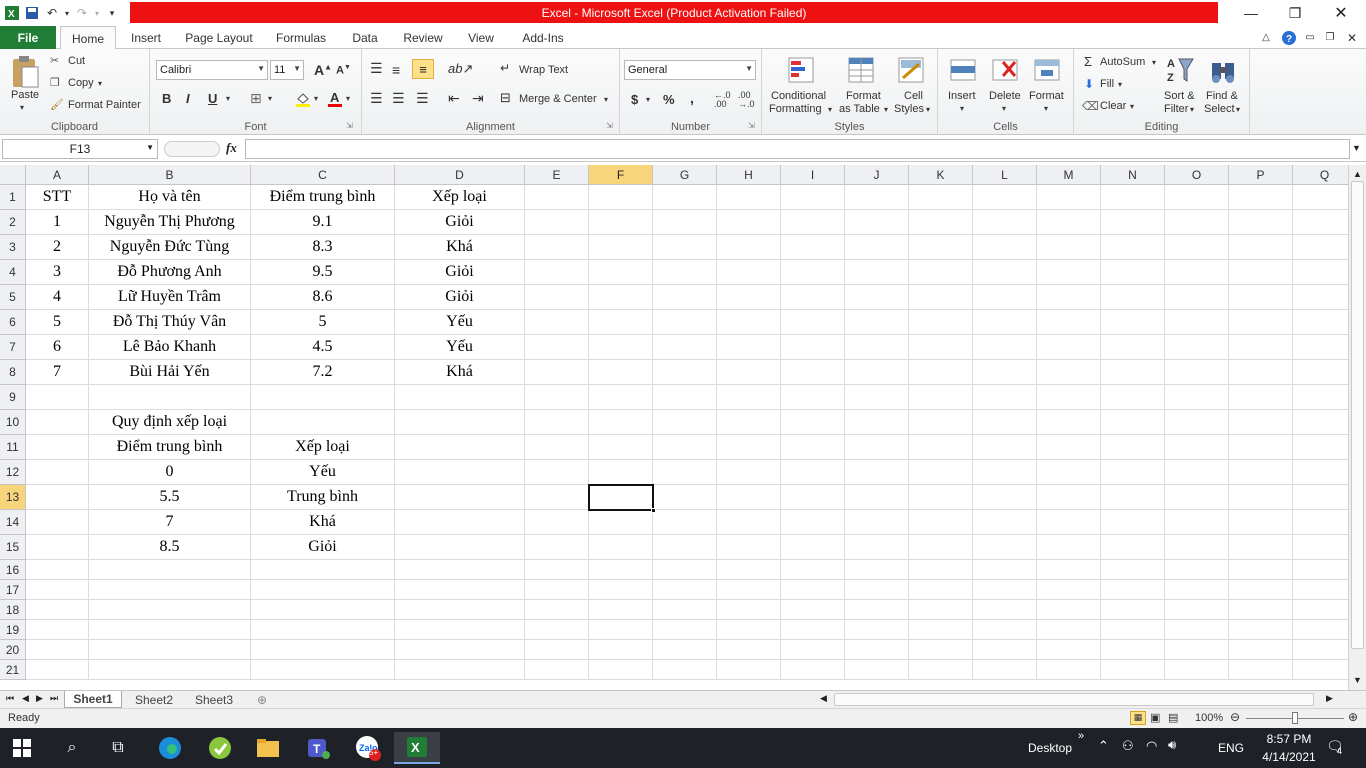 Image resolution: width=1366 pixels, height=768 pixels. What do you see at coordinates (1320, 372) in the screenshot?
I see `cell-q8` at bounding box center [1320, 372].